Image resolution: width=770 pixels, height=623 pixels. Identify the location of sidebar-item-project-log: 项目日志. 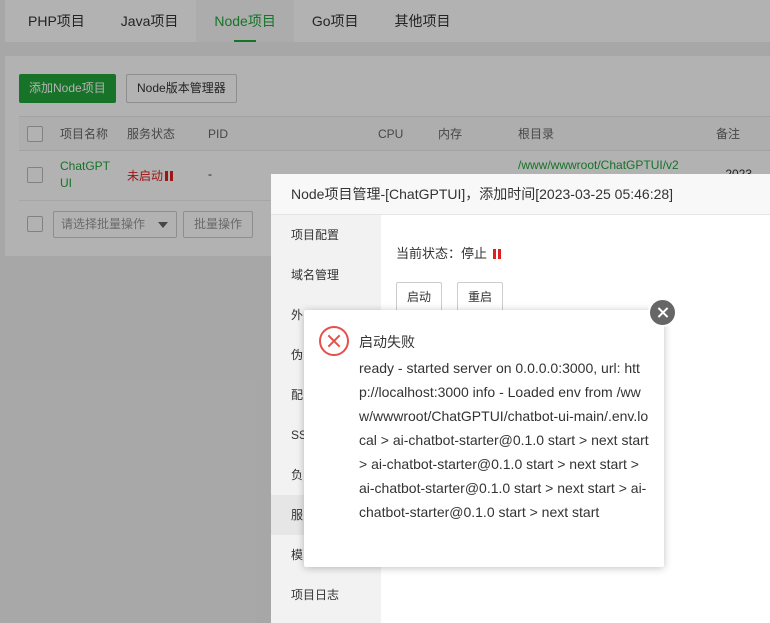
(326, 595).